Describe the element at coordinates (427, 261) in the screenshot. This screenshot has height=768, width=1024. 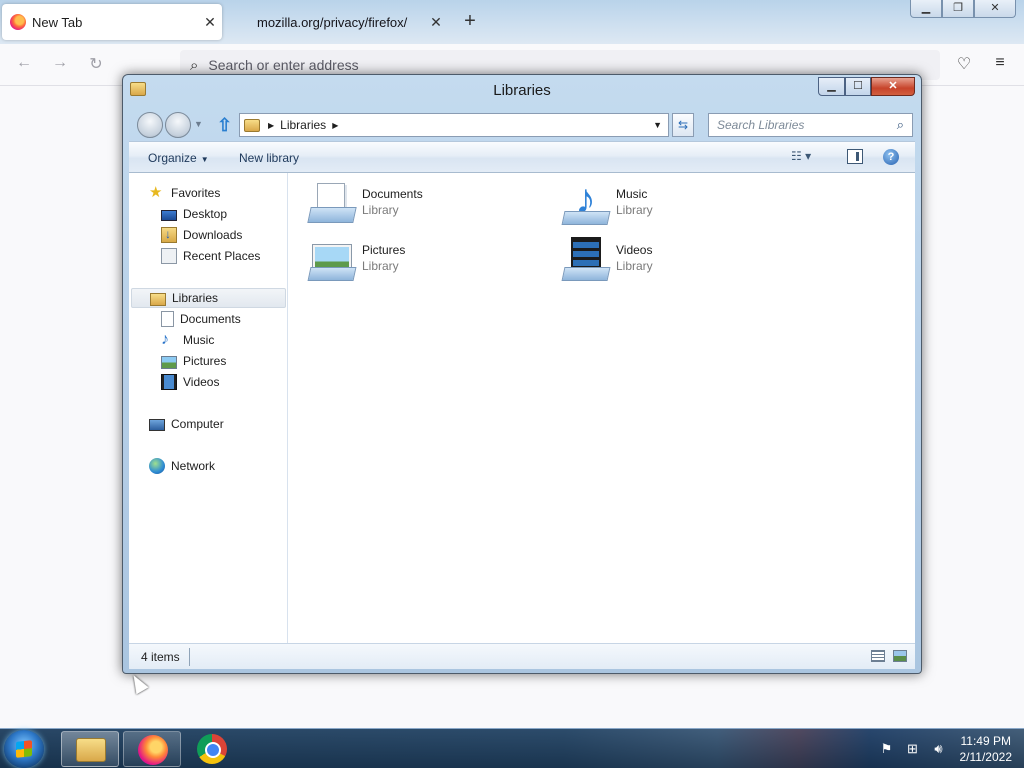
I see `library-item-pictures: Pictures Library` at that location.